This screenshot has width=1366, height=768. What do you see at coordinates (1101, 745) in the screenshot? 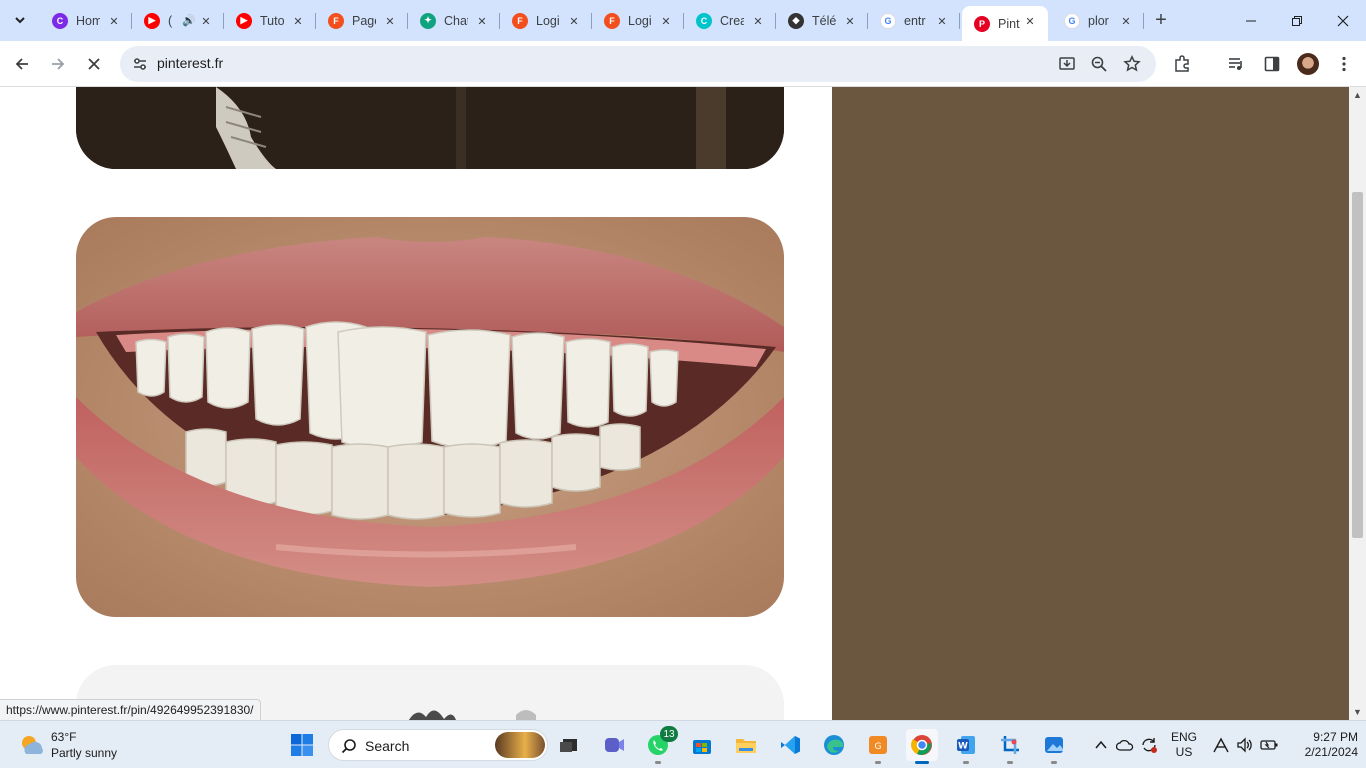
I see `show-hidden-icons-button` at bounding box center [1101, 745].